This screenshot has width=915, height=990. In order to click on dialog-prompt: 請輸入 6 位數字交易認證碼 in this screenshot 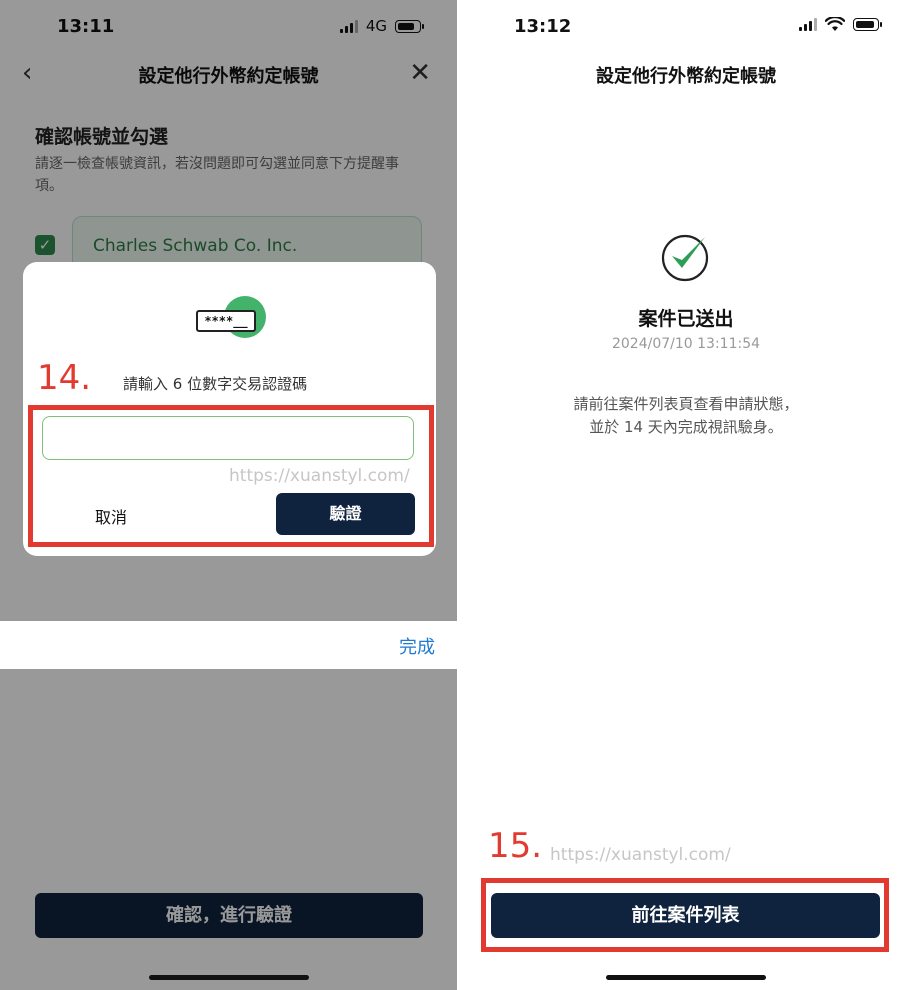, I will do `click(215, 384)`.